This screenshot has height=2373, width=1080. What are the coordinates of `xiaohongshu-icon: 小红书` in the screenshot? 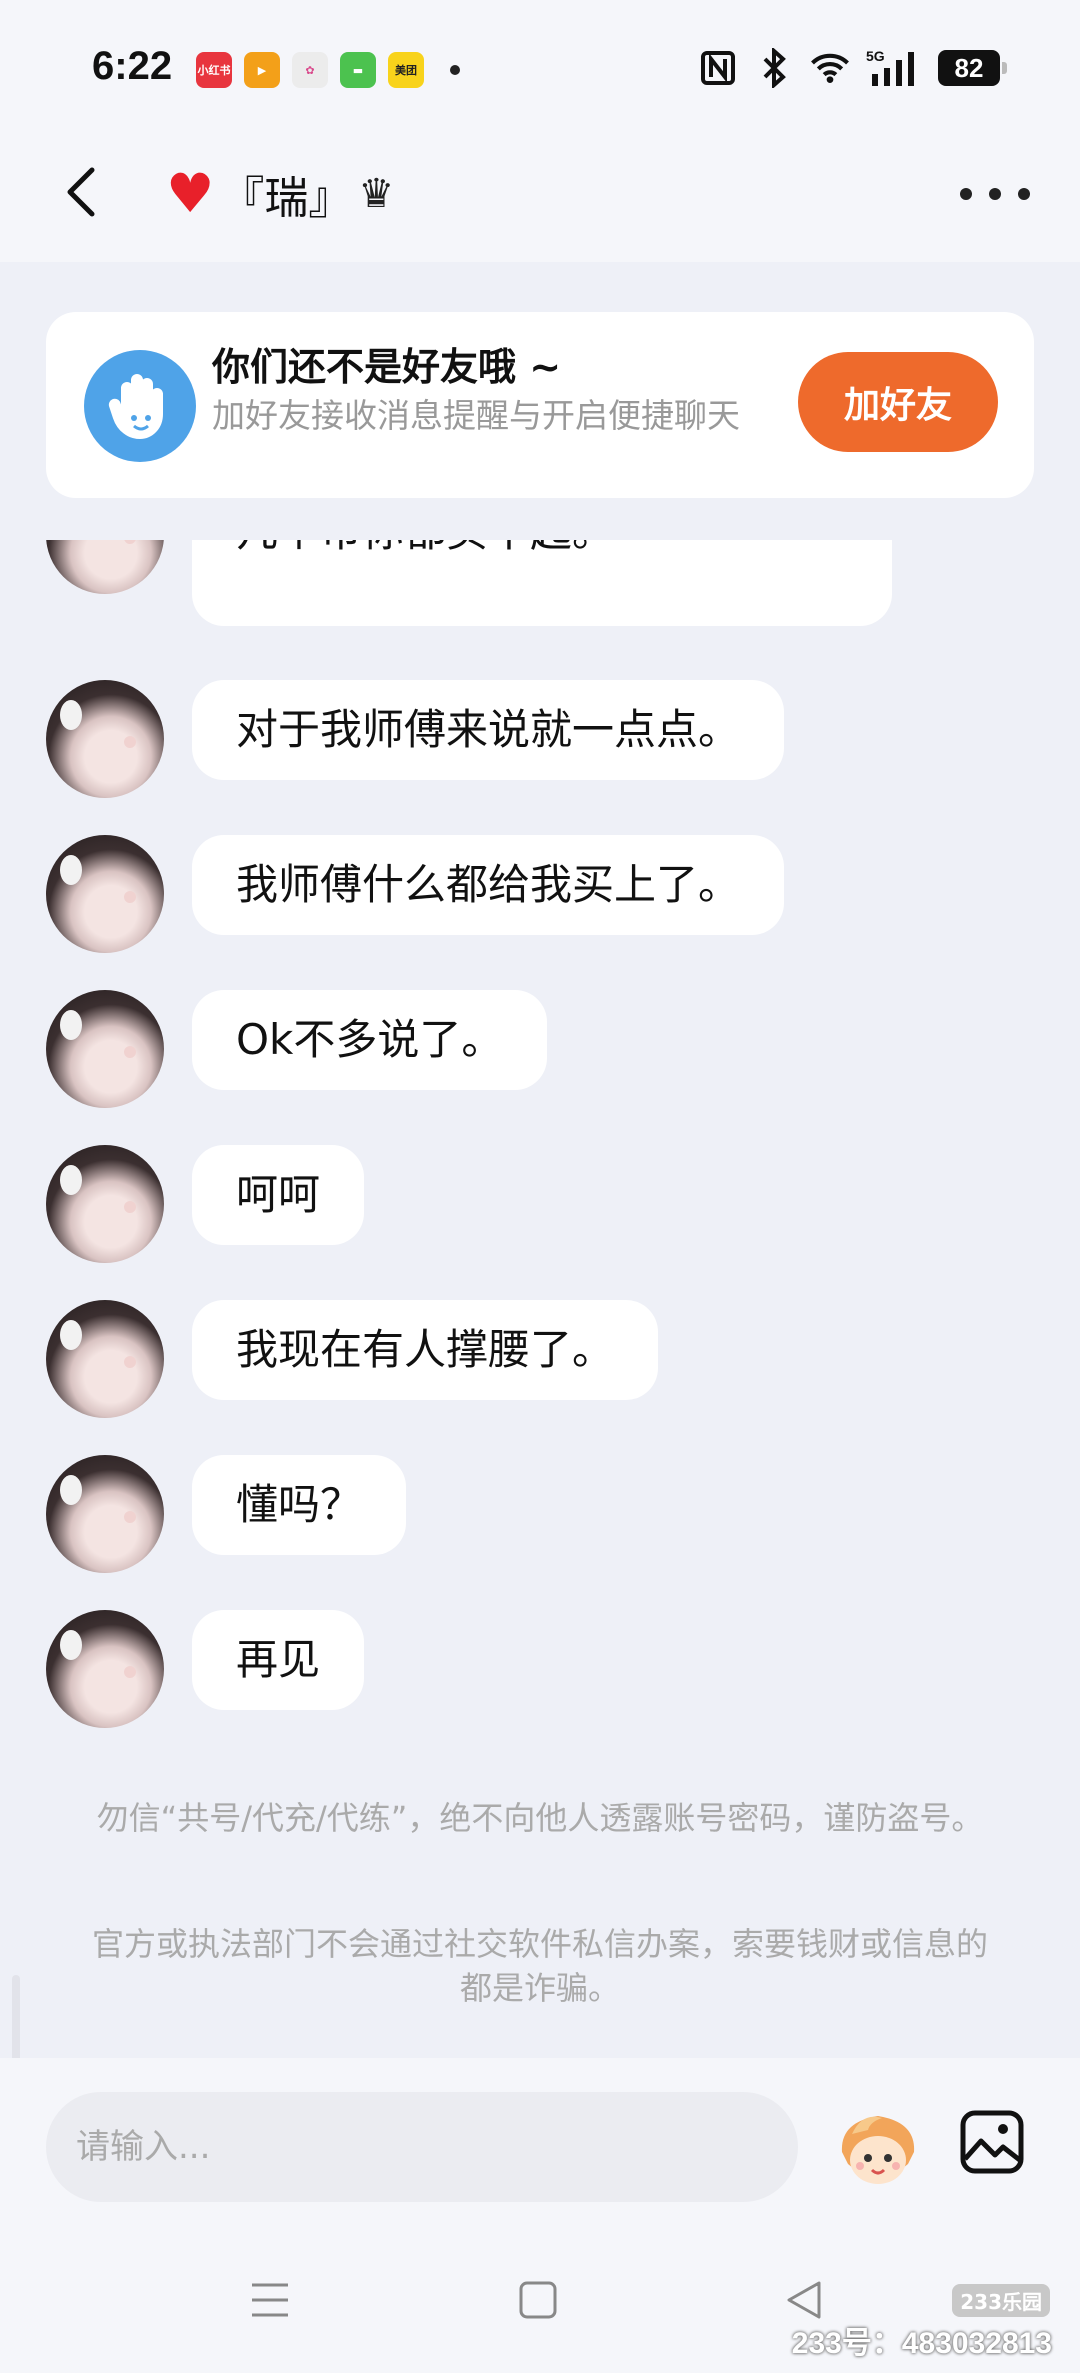 It's located at (214, 70).